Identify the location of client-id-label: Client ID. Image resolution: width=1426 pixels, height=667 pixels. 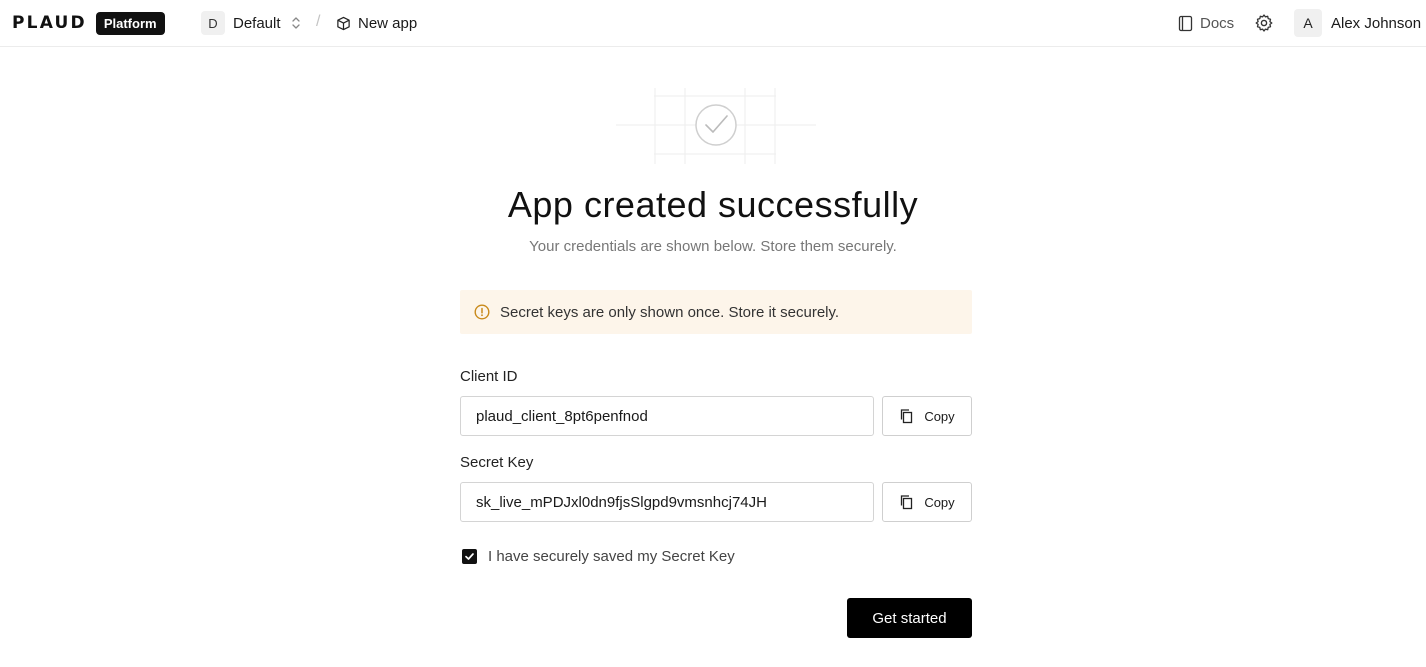
(489, 376).